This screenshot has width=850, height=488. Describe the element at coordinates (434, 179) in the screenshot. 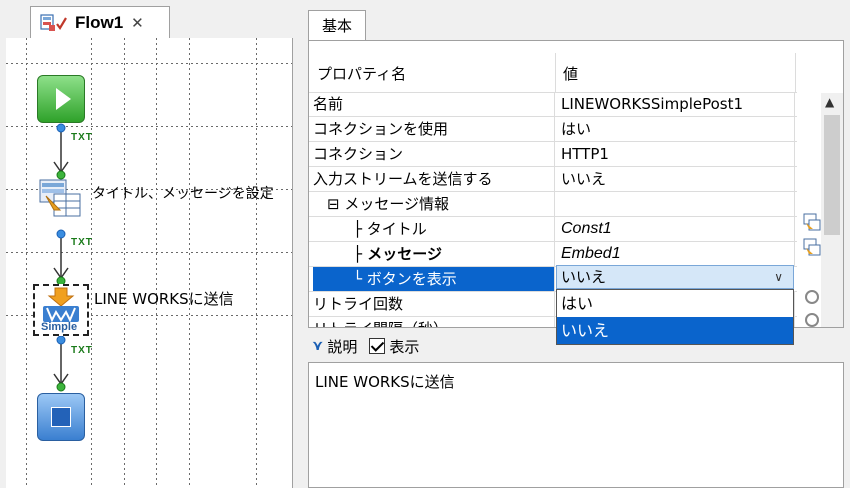

I see `property-name: 入力ストリームを送信する` at that location.